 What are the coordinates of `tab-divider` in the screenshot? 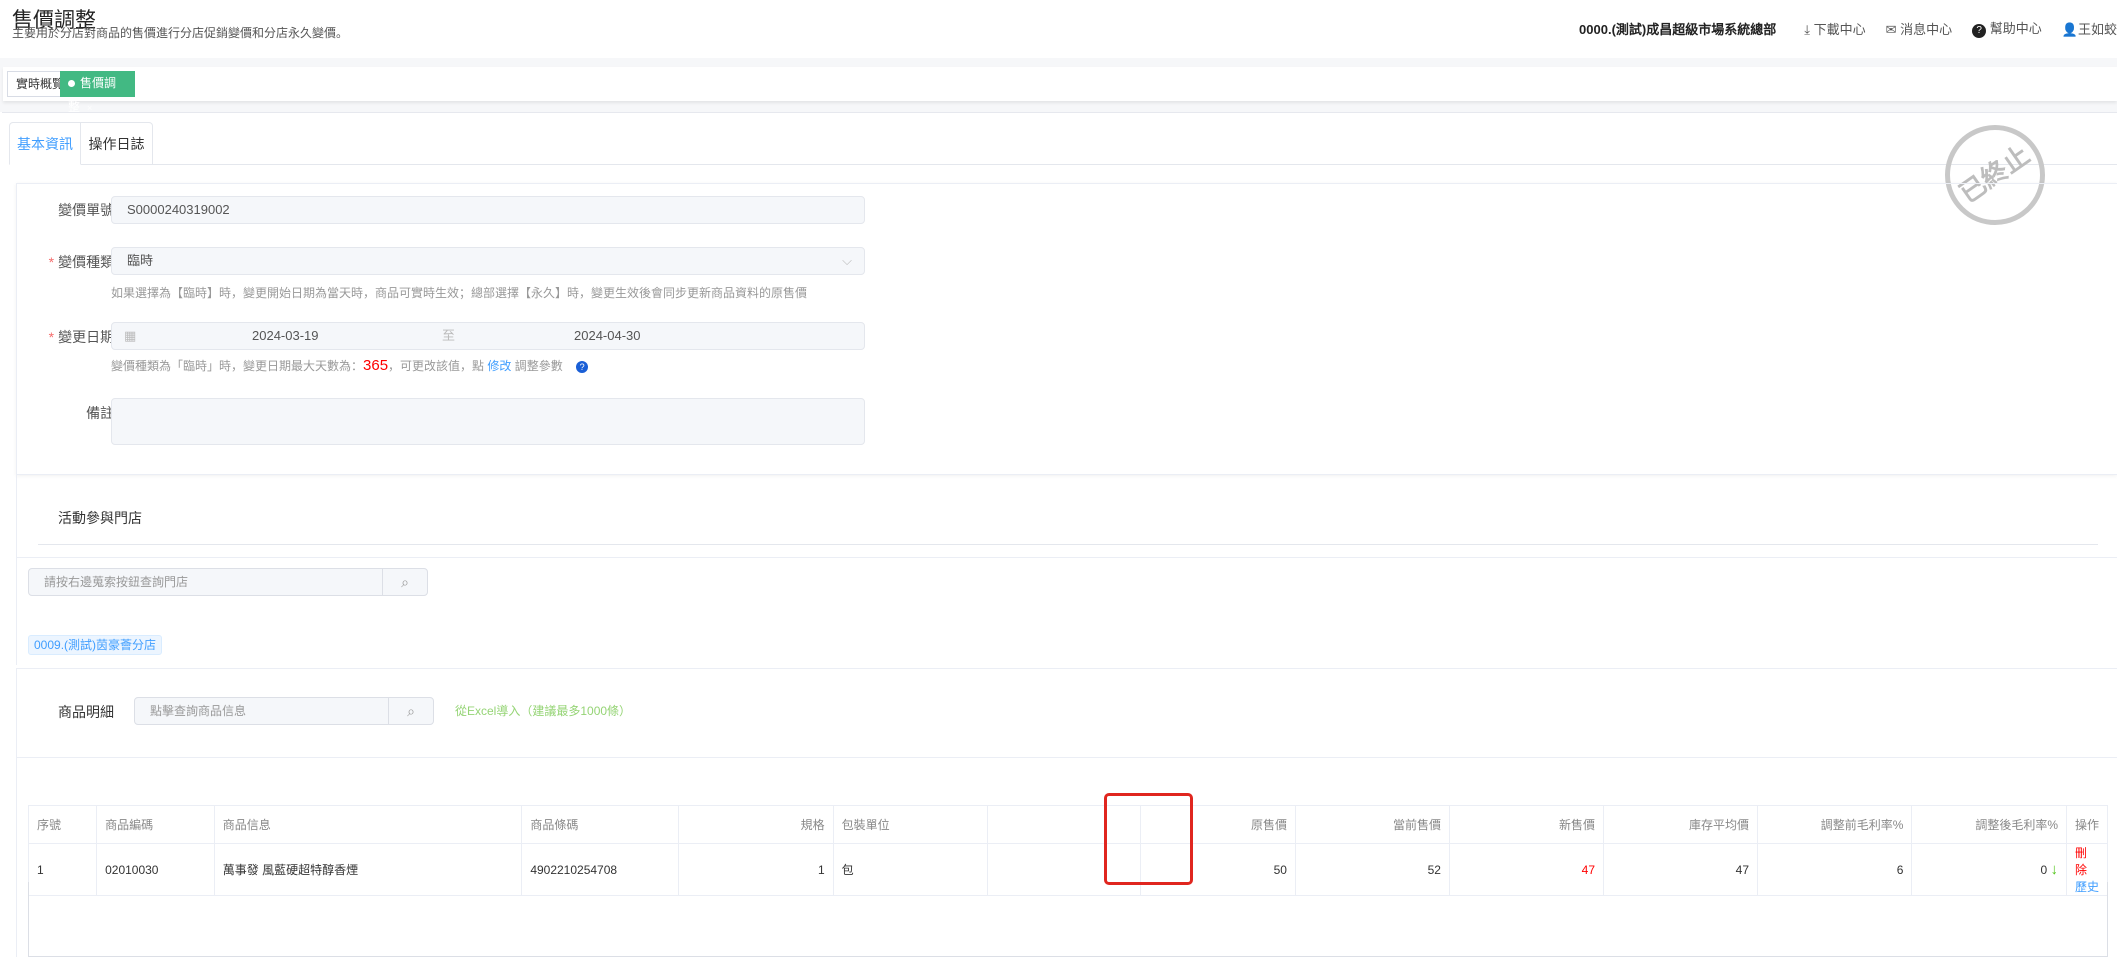 It's located at (1063, 164).